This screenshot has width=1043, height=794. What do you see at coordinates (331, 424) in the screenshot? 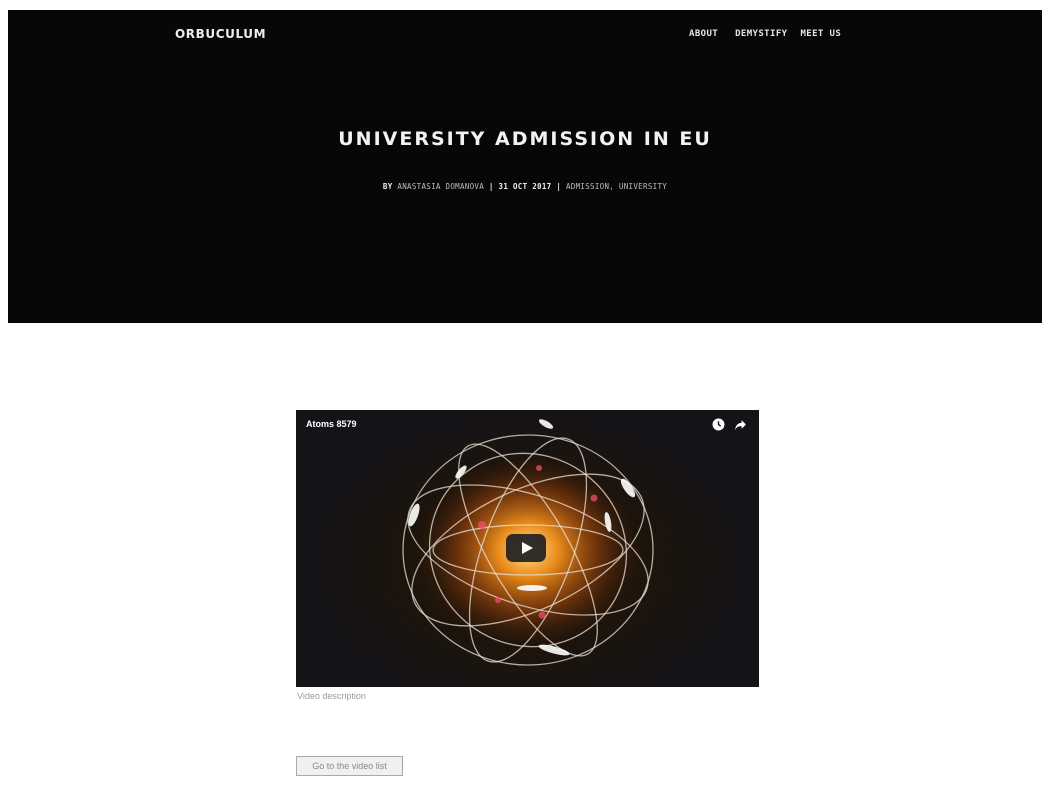
I see `video-title: Atoms 8579` at bounding box center [331, 424].